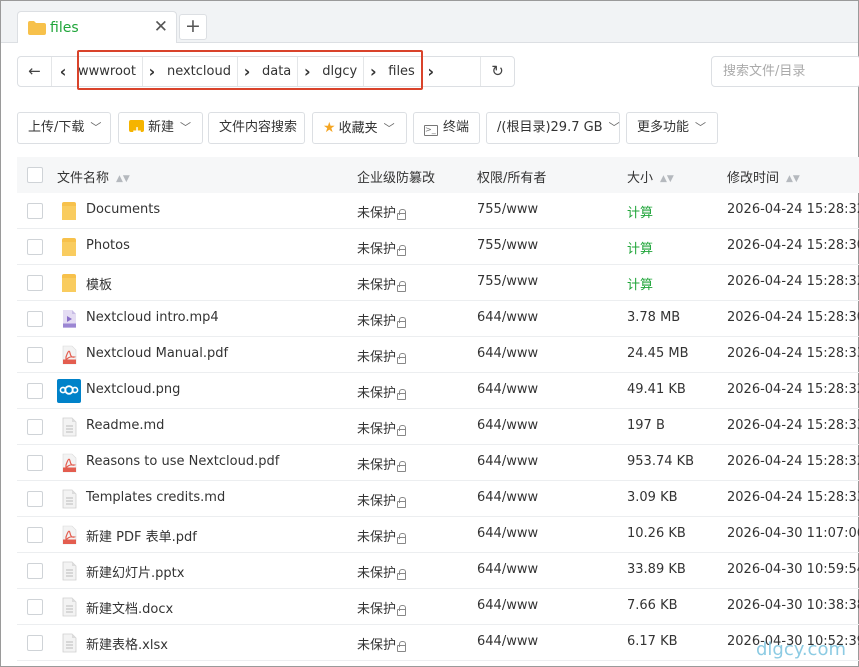  What do you see at coordinates (123, 209) in the screenshot?
I see `file-name: Documents` at bounding box center [123, 209].